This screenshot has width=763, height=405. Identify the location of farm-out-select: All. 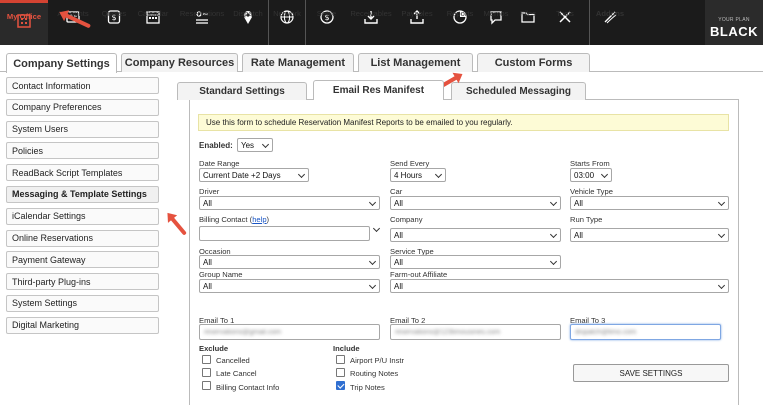
(559, 286).